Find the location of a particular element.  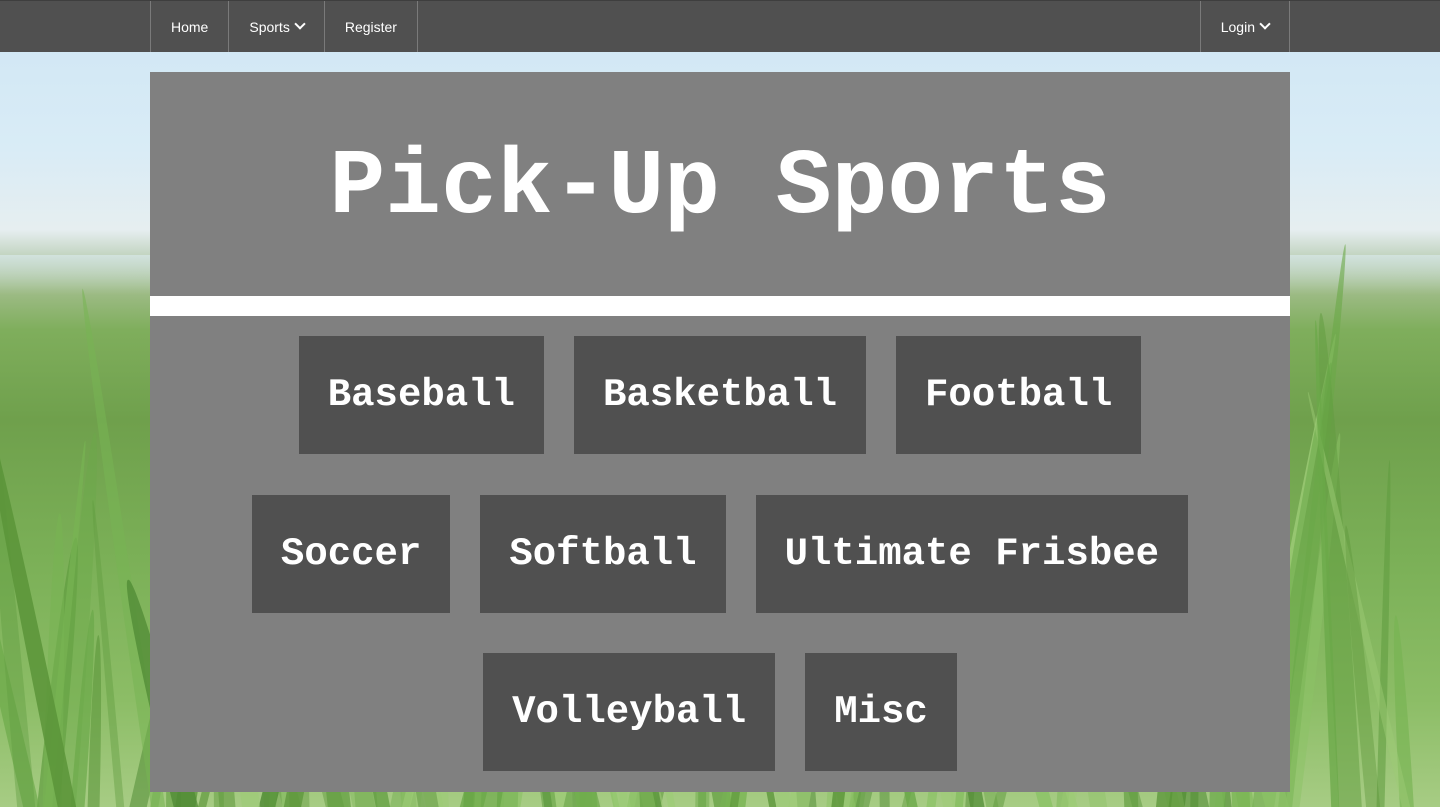

sport-button-volleyball: Volleyball is located at coordinates (629, 712).